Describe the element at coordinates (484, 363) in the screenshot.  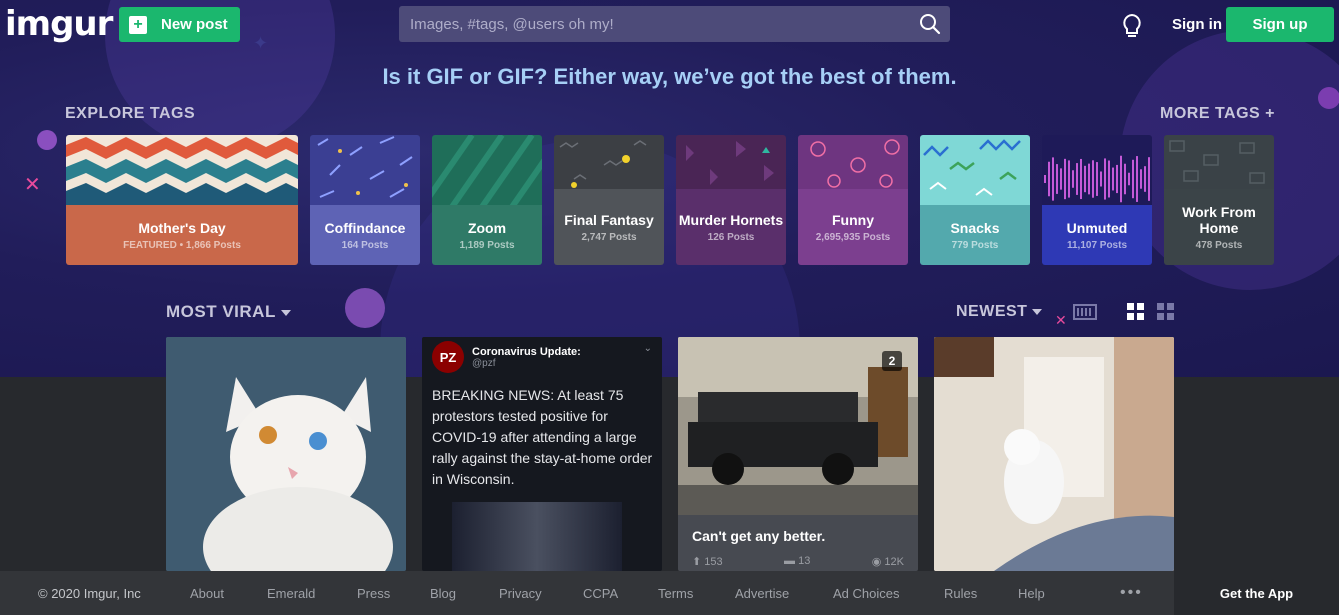
I see `tweet-handle: @pzf` at that location.